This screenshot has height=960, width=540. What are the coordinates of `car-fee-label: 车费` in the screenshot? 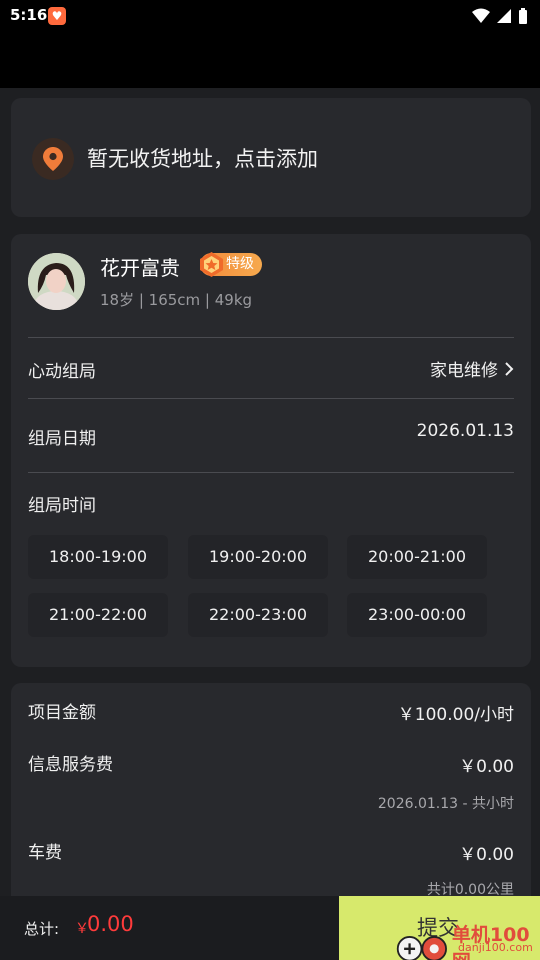 It's located at (45, 853).